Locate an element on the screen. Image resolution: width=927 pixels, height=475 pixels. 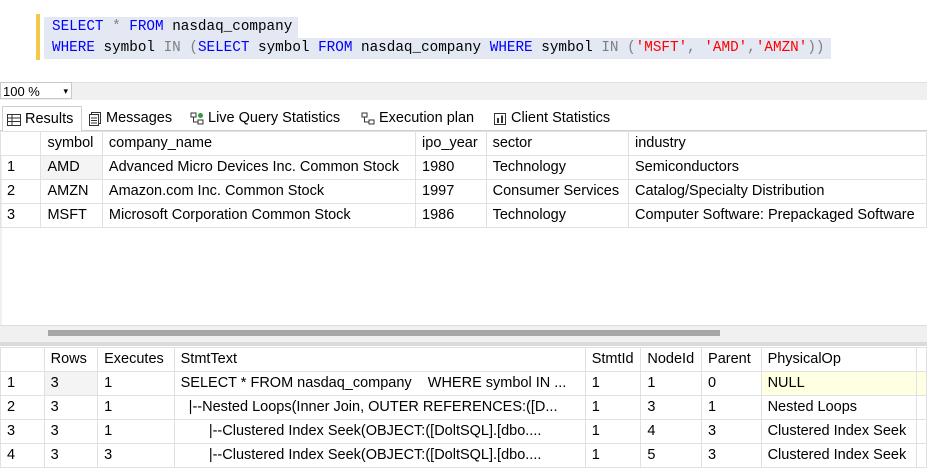
tab-messages: Messages is located at coordinates (128, 118).